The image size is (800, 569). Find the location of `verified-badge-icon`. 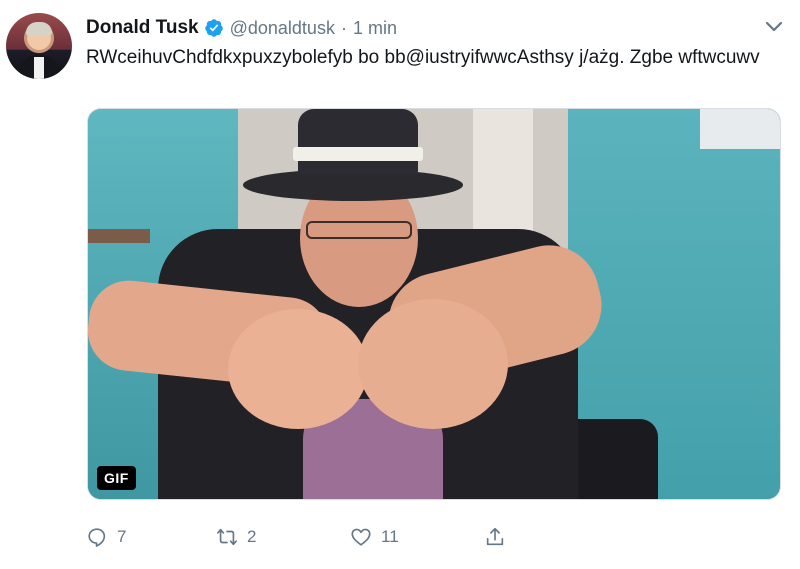

verified-badge-icon is located at coordinates (213, 28).